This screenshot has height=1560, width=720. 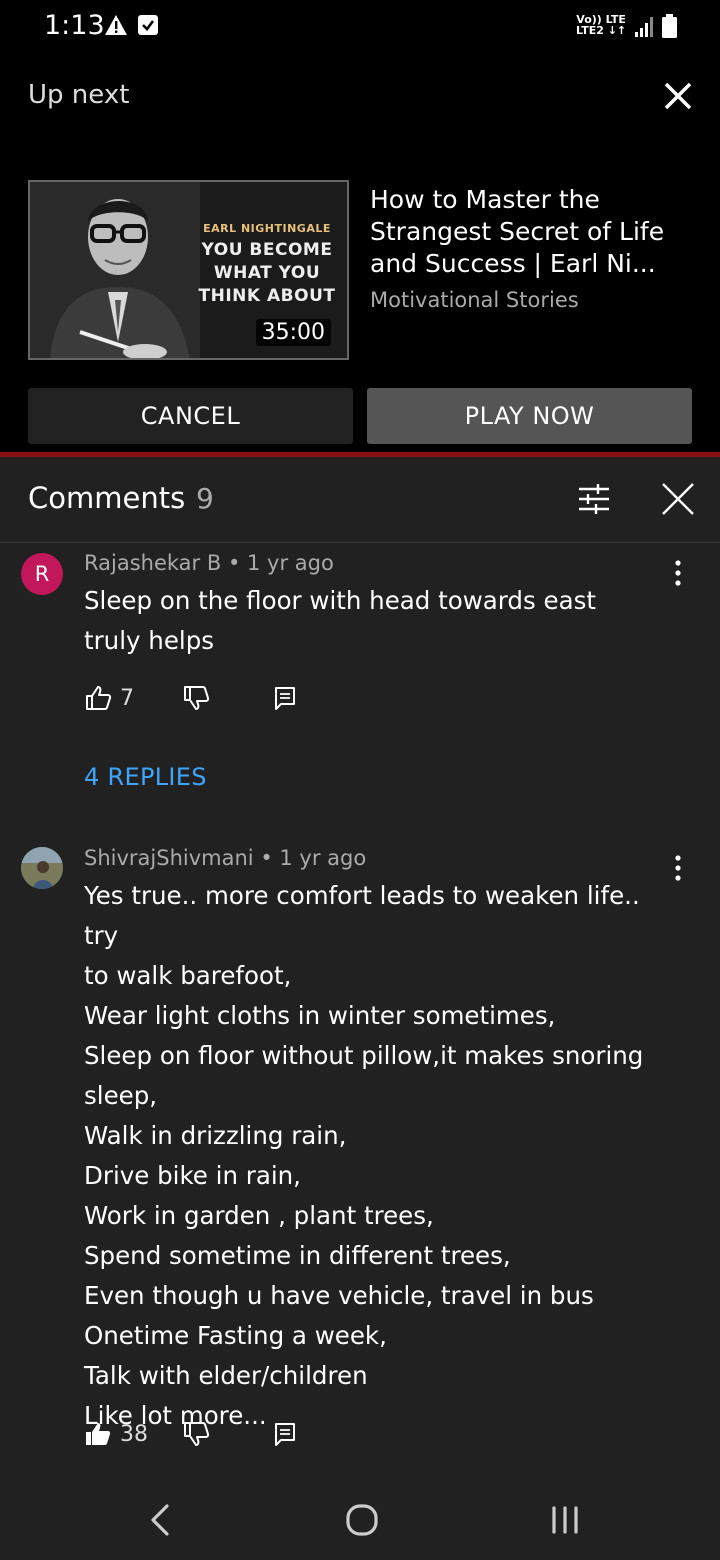 I want to click on view-replies-link: 4 REPLIES, so click(x=145, y=777).